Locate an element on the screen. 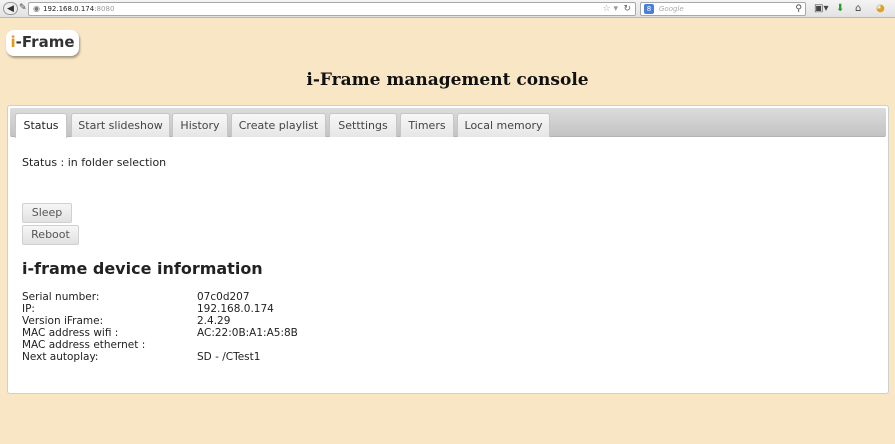  search-bar: 8 Google ⚲ is located at coordinates (723, 9).